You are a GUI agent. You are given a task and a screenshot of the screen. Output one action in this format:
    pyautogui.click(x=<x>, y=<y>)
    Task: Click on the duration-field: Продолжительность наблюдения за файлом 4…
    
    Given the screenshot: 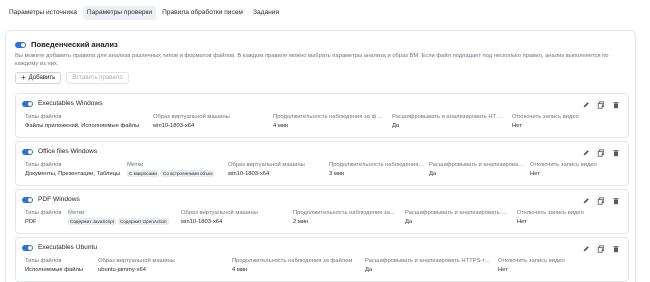 What is the action you would take?
    pyautogui.click(x=329, y=121)
    